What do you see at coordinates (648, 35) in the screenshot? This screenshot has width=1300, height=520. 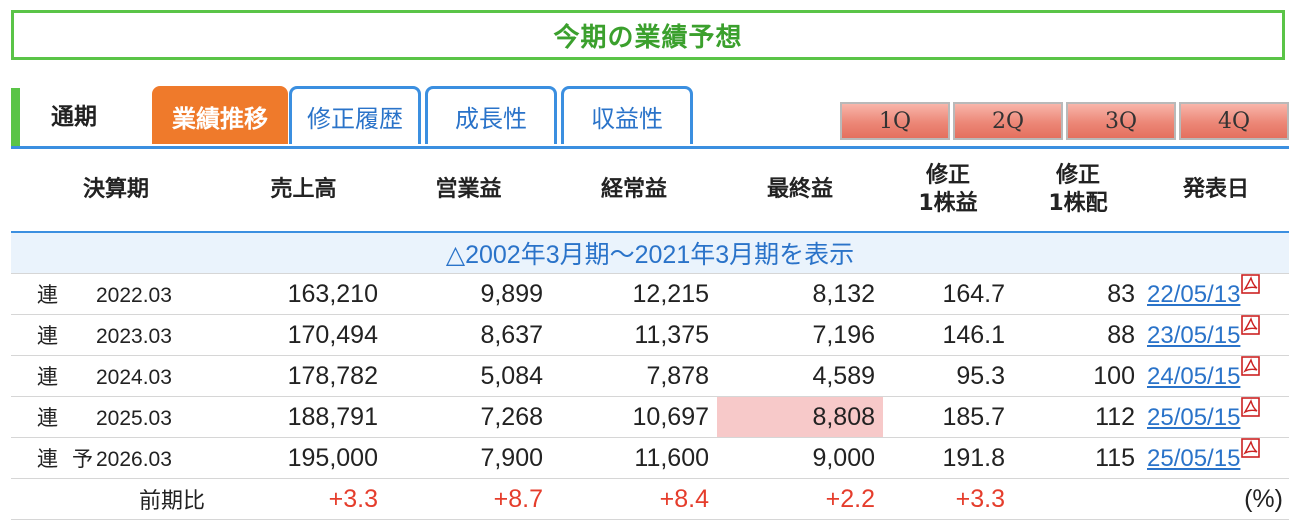 I see `section-title: 今期の業績予想` at bounding box center [648, 35].